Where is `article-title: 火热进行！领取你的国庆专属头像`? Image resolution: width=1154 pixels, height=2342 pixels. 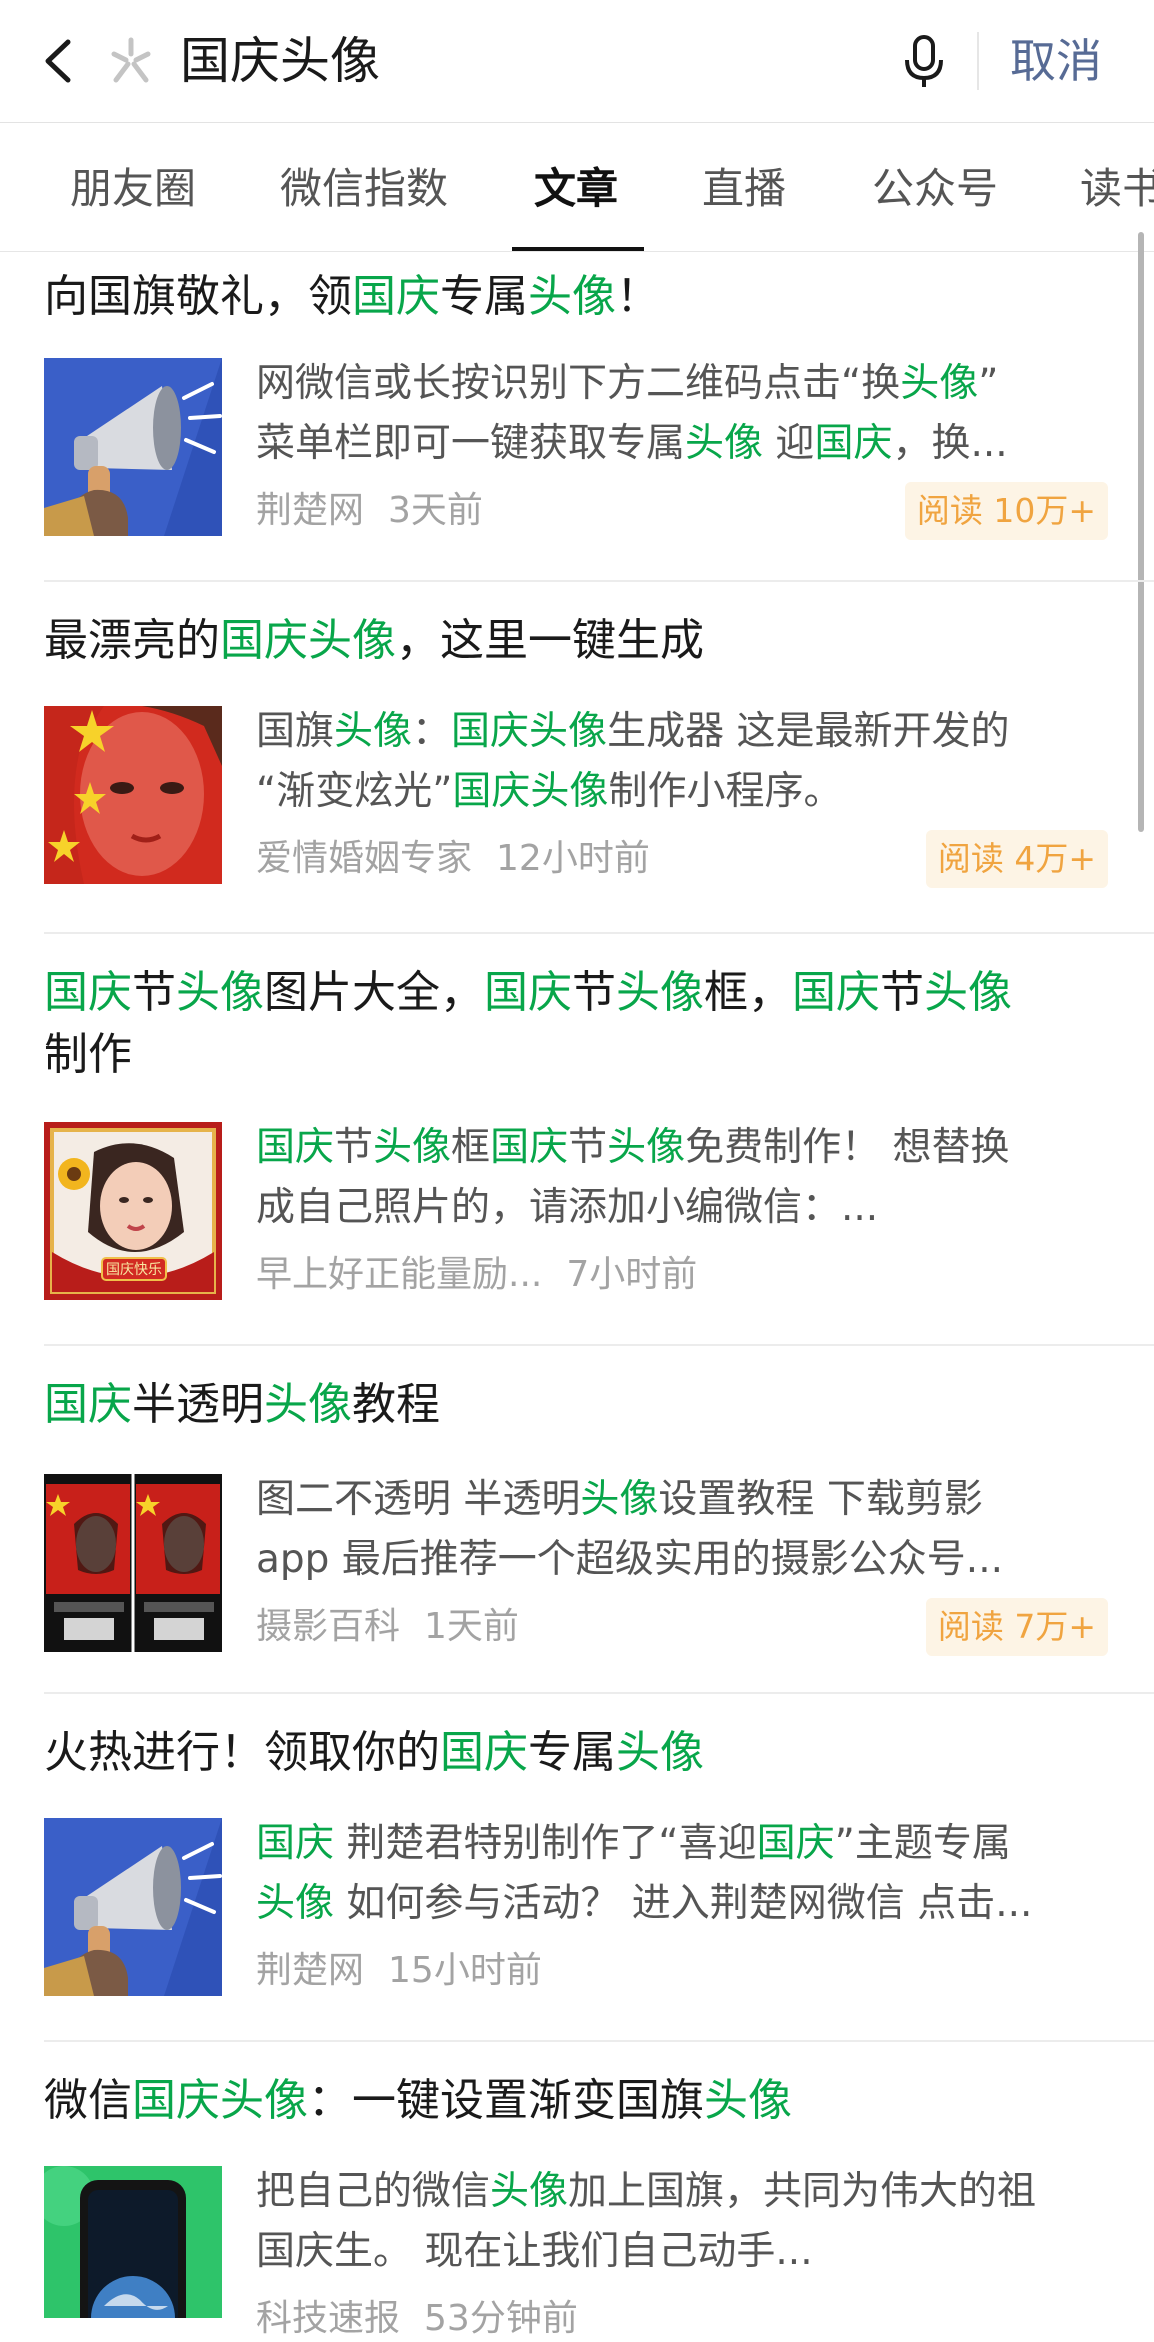
article-title: 火热进行！领取你的国庆专属头像 is located at coordinates (584, 1753).